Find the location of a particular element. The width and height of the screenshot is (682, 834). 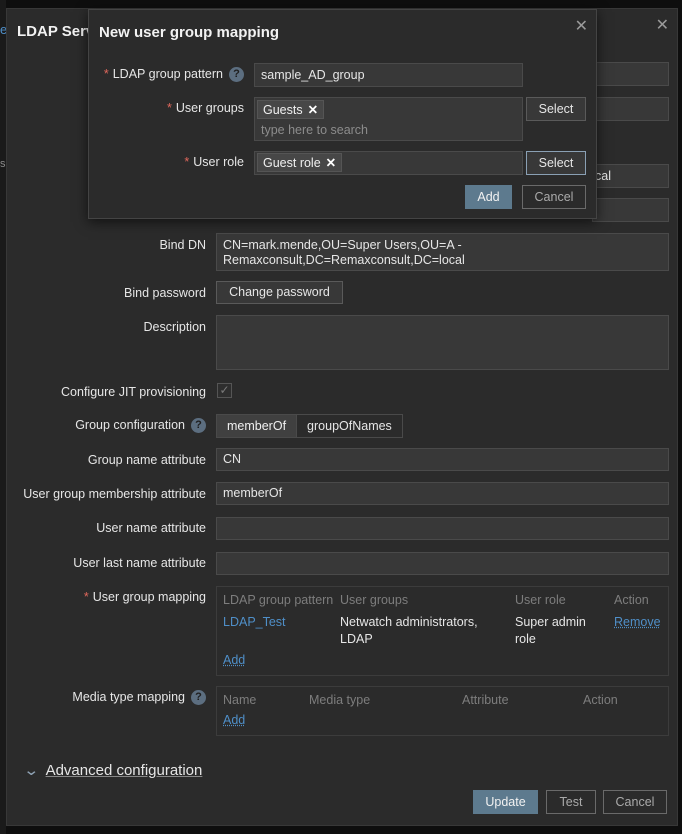

user-groups-search-placeholder: type here to search is located at coordinates (314, 130).